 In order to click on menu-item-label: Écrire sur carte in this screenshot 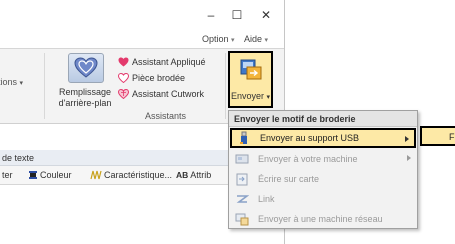, I will do `click(289, 179)`.